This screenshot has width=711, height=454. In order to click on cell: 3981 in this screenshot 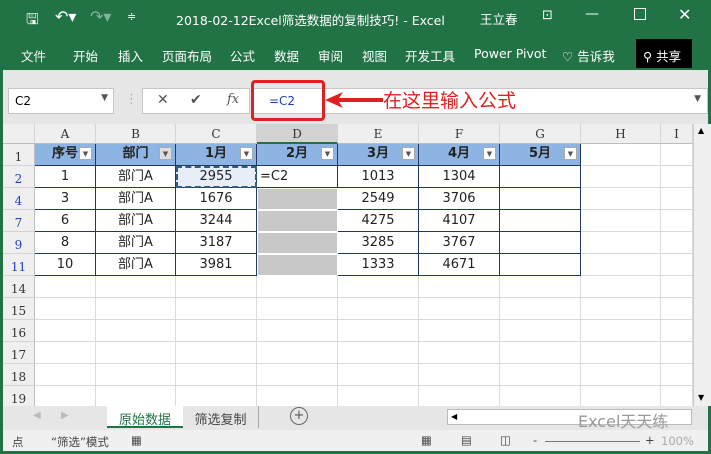, I will do `click(216, 265)`.